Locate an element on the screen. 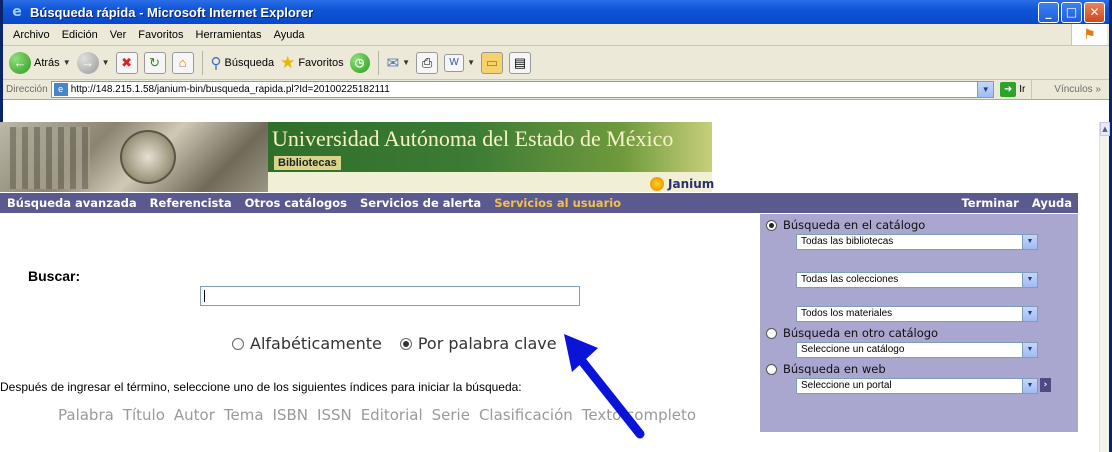  index-tema: Tema is located at coordinates (244, 415).